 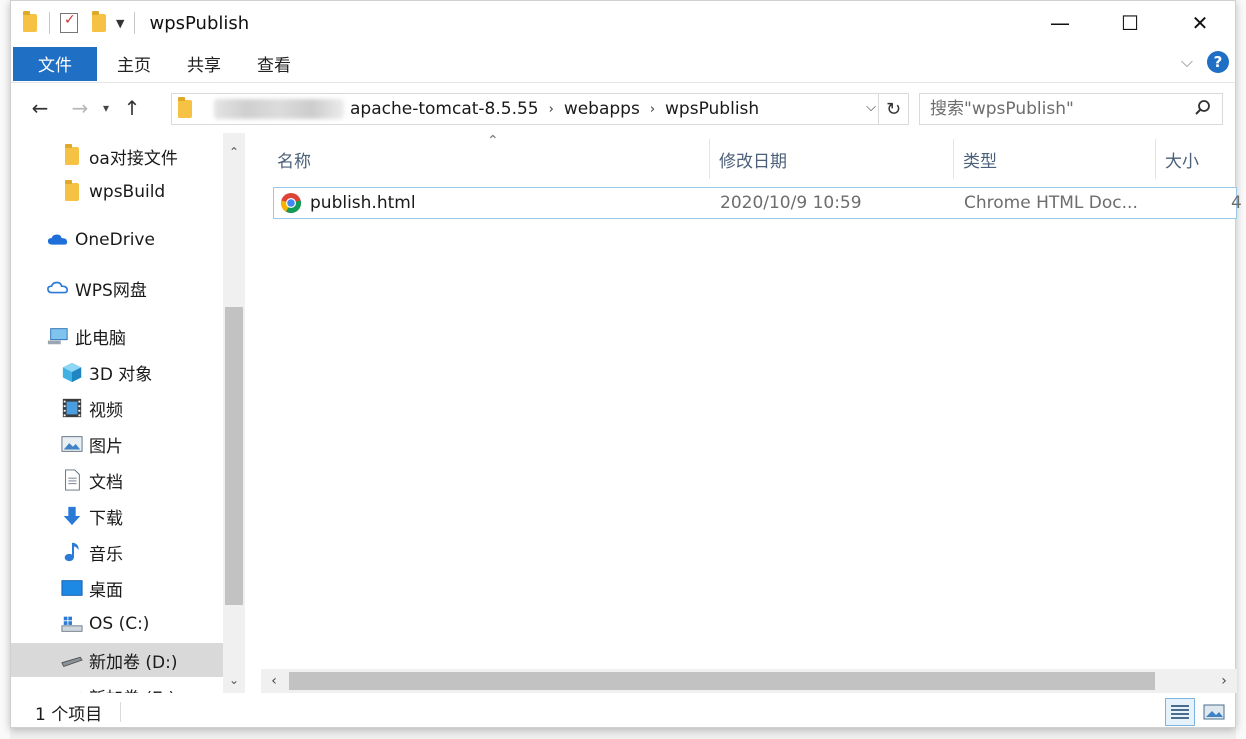 I want to click on tab-home: 主页, so click(x=134, y=63).